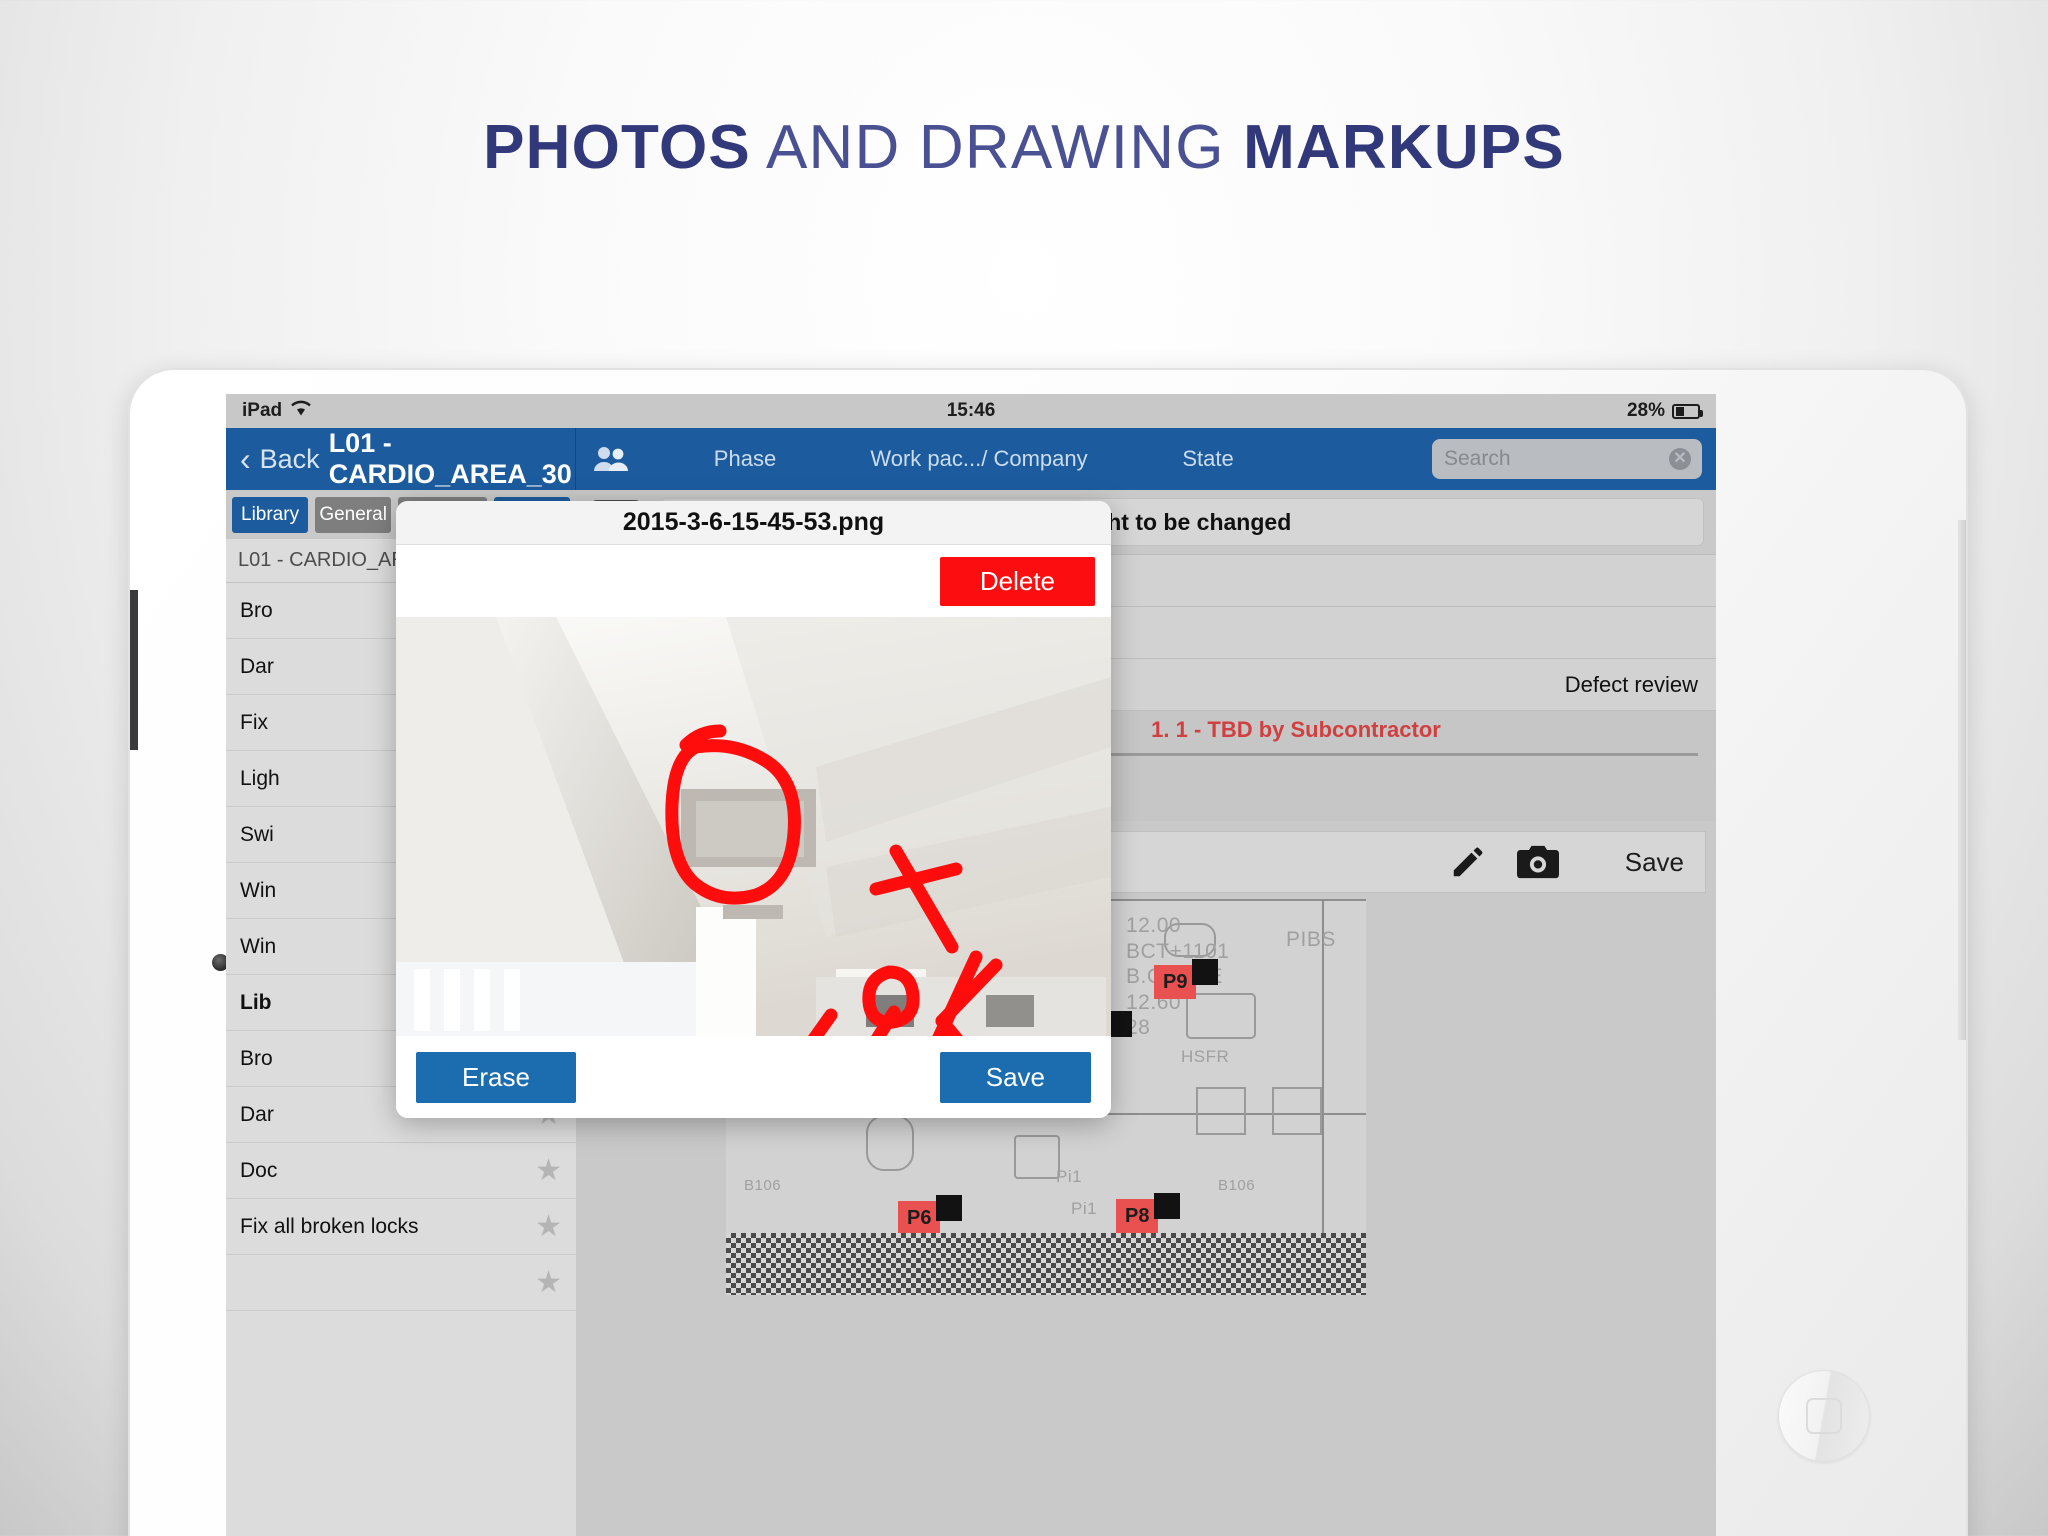 This screenshot has height=1536, width=2048. What do you see at coordinates (401, 1171) in the screenshot?
I see `list-item: Doc ★` at bounding box center [401, 1171].